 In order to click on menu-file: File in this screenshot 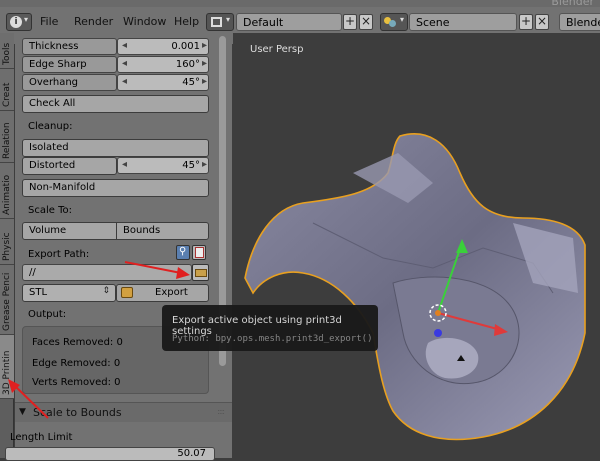, I will do `click(49, 21)`.